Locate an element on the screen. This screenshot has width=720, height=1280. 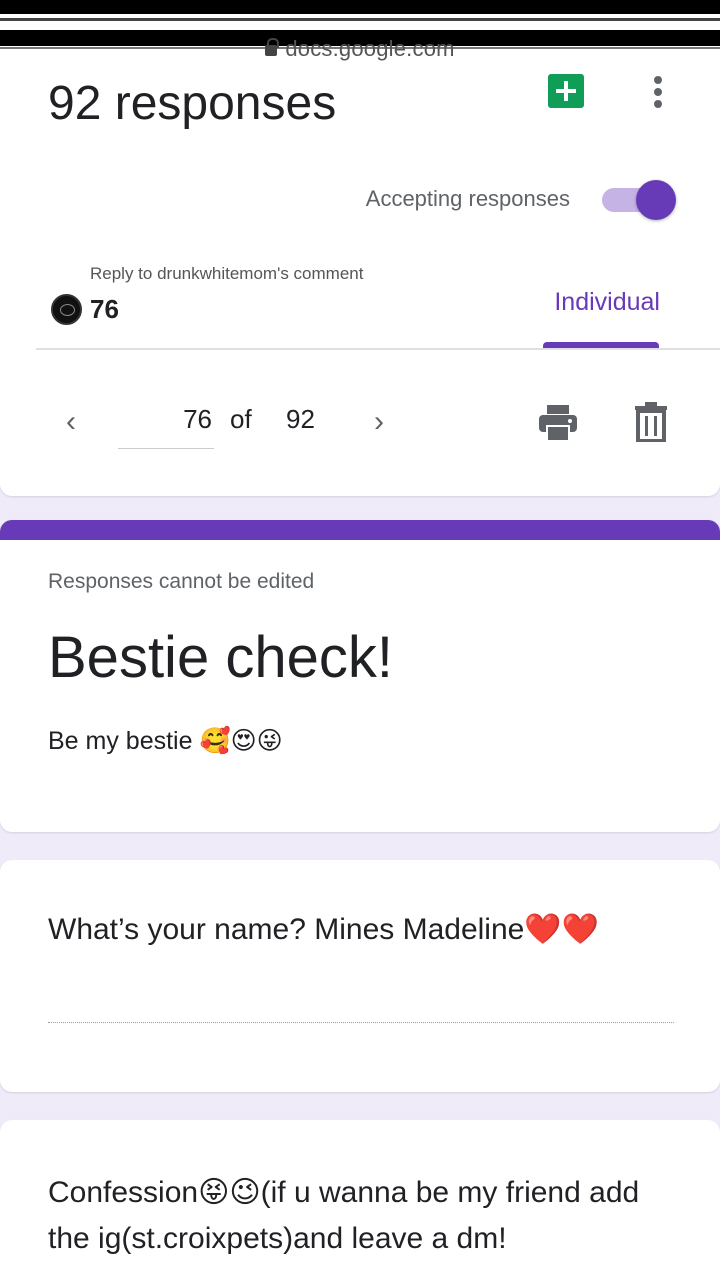
reply-count: 76 is located at coordinates (104, 309).